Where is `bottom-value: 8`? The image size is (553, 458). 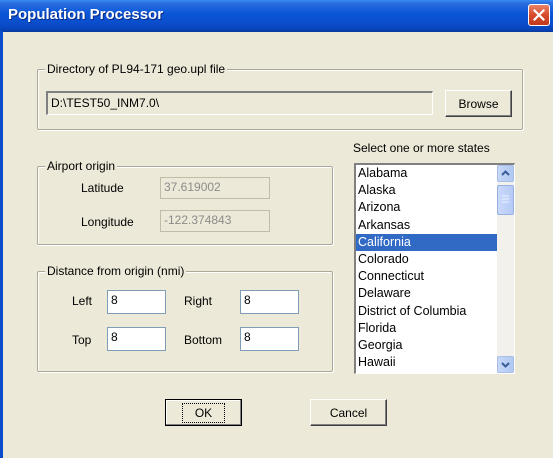
bottom-value: 8 is located at coordinates (247, 337).